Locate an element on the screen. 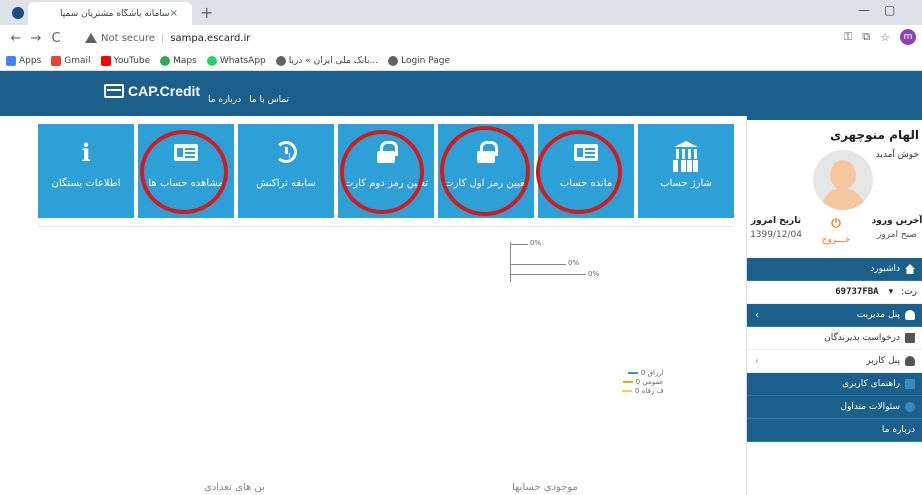 The height and width of the screenshot is (495, 922). toolbar-actions: ⚿ ⧉ ☆ m is located at coordinates (880, 37).